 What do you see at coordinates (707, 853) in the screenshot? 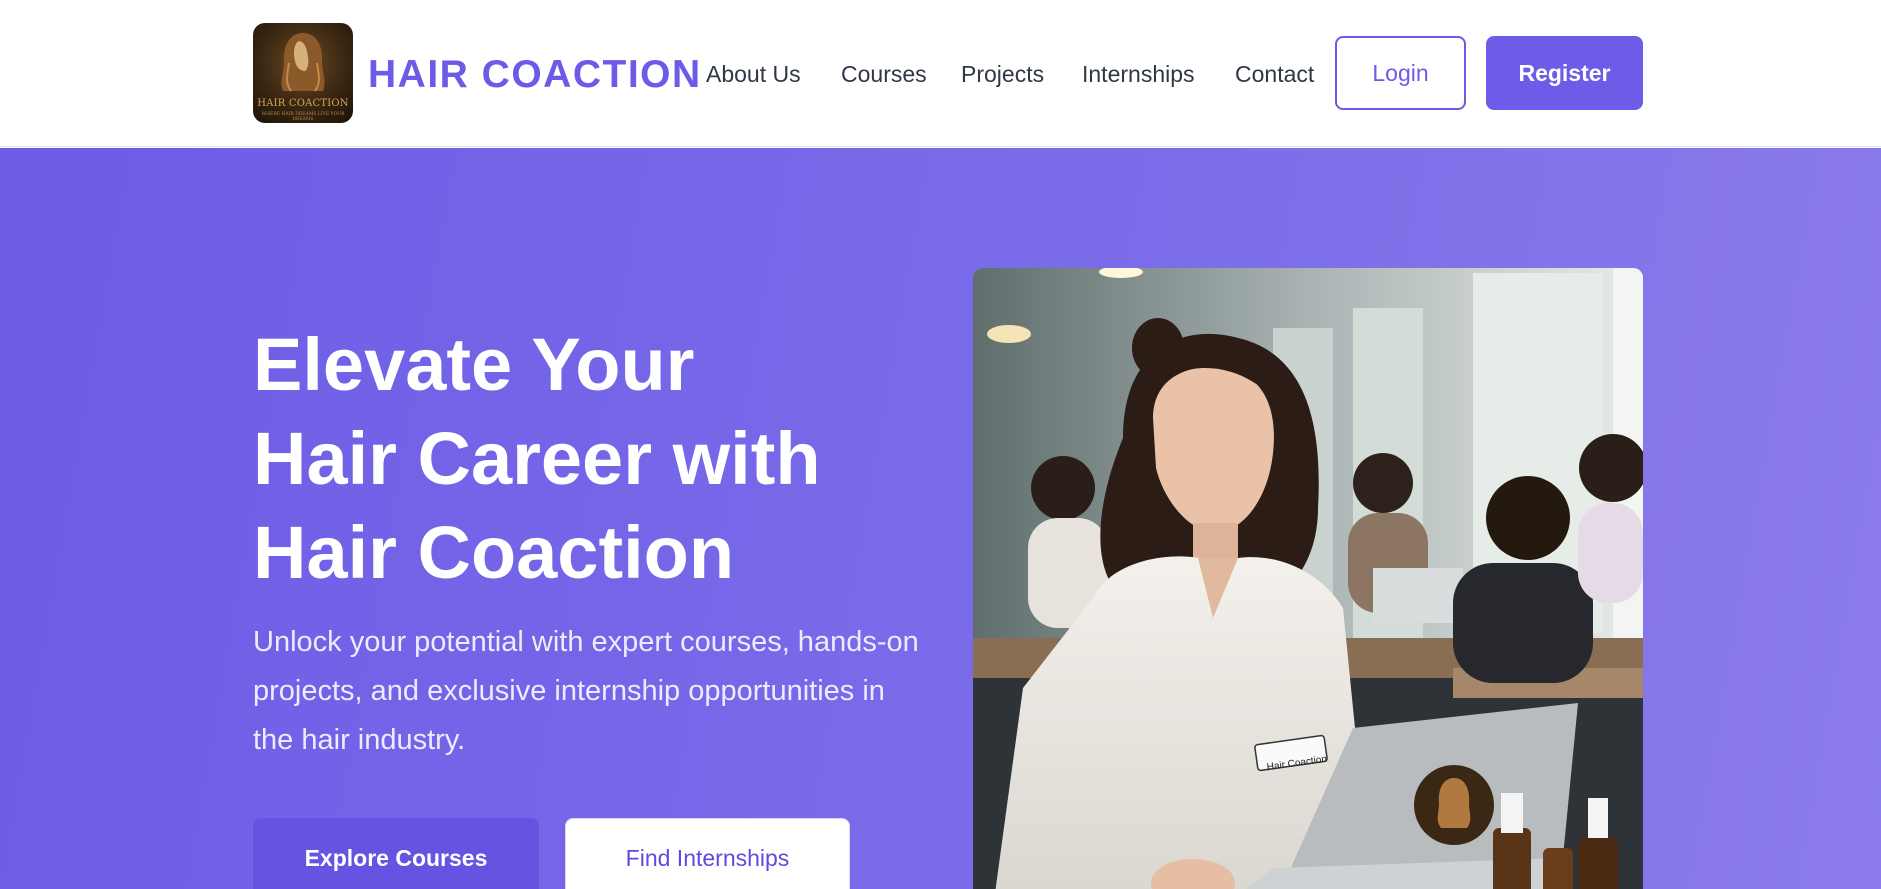
I see `find-internships-button: Find Internships` at bounding box center [707, 853].